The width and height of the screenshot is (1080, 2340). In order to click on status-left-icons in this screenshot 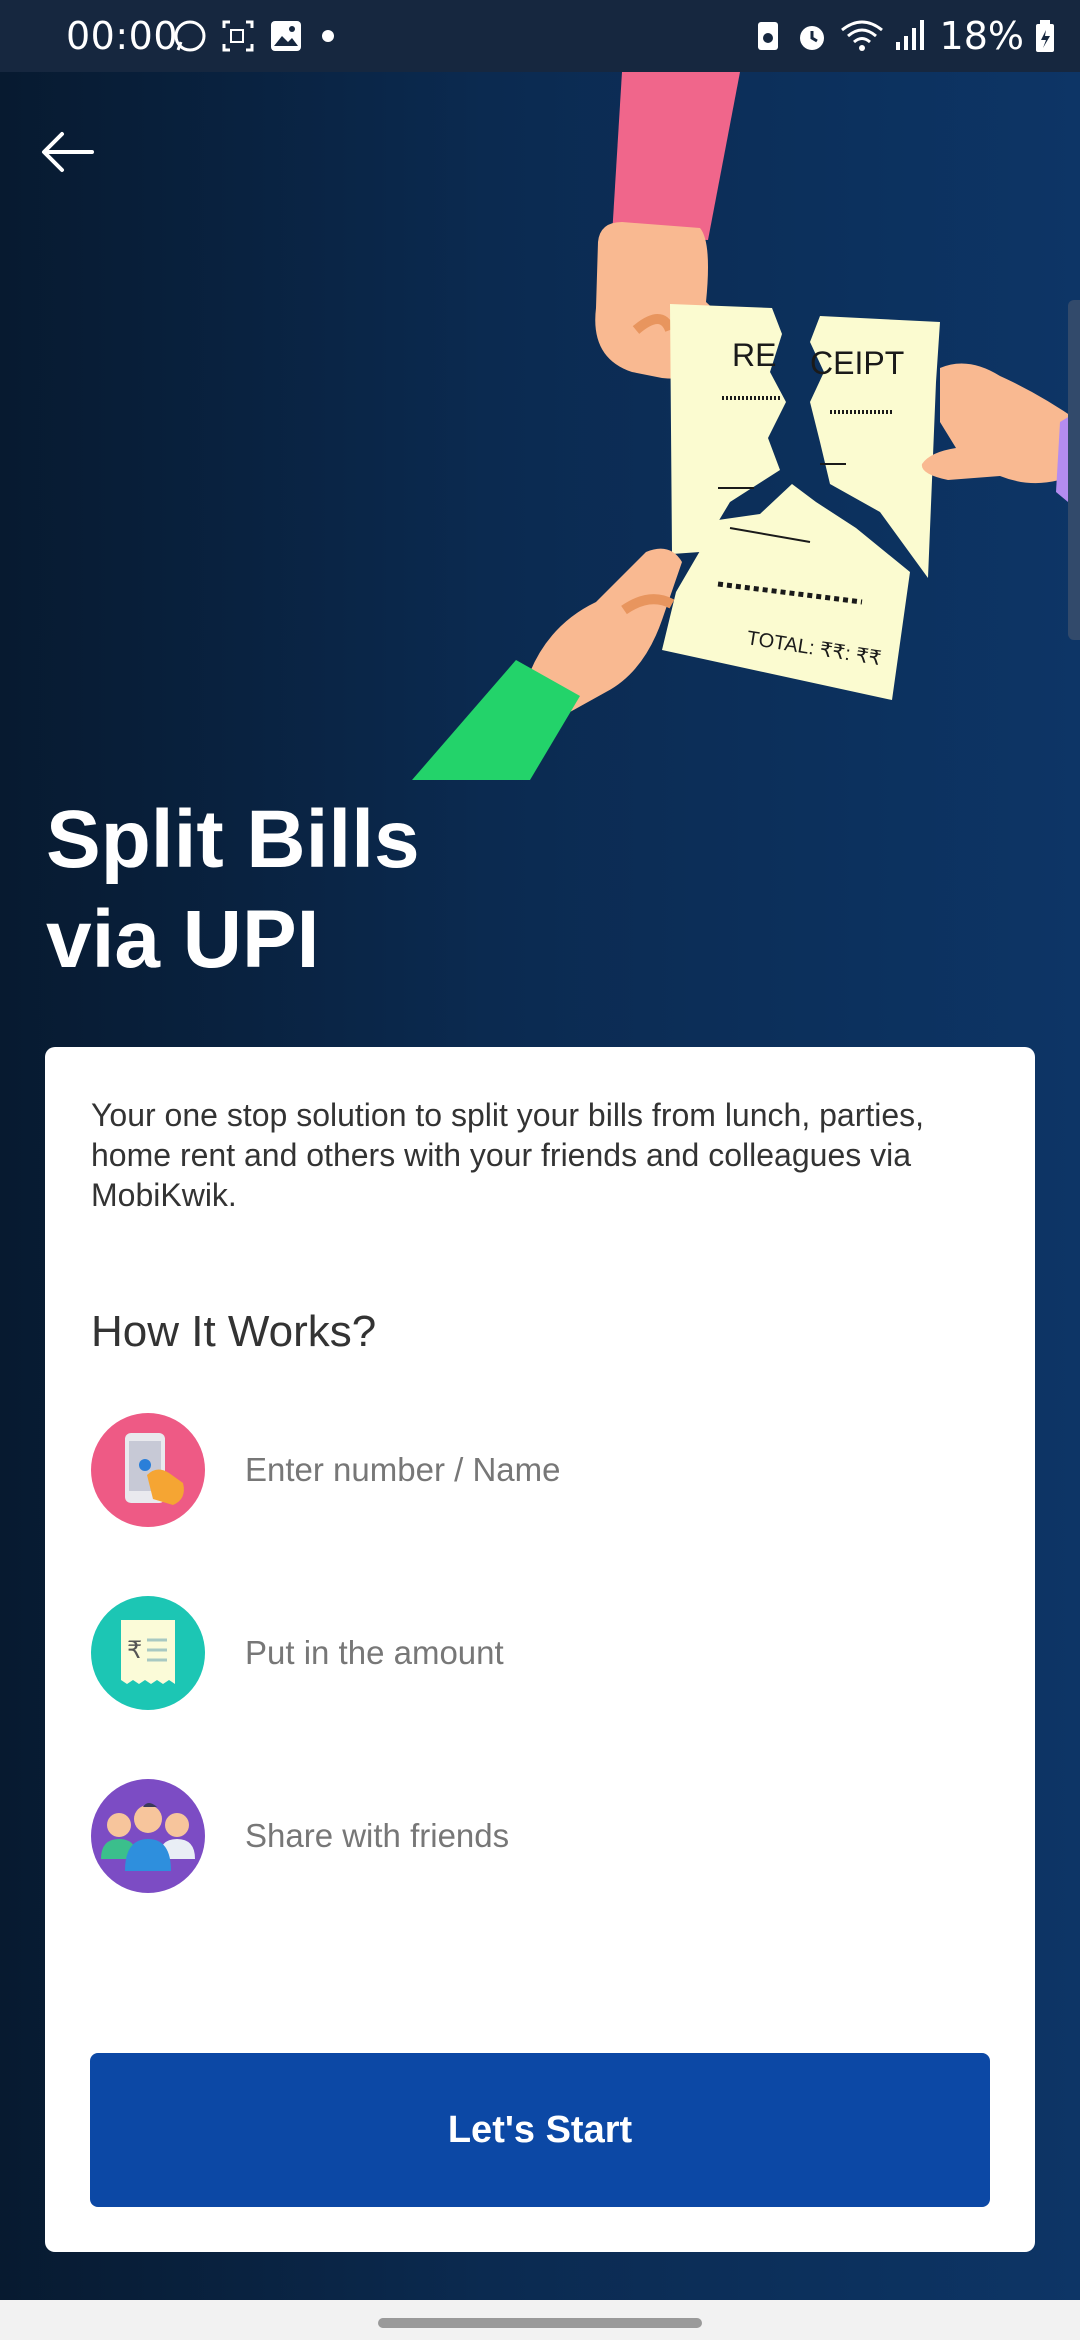, I will do `click(256, 36)`.